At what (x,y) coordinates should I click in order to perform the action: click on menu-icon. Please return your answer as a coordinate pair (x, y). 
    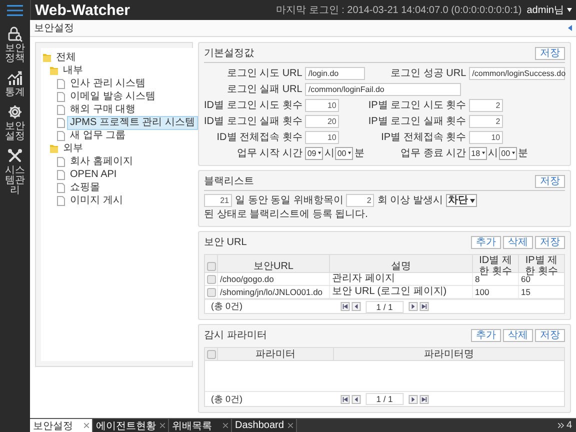
    Looking at the image, I should click on (15, 10).